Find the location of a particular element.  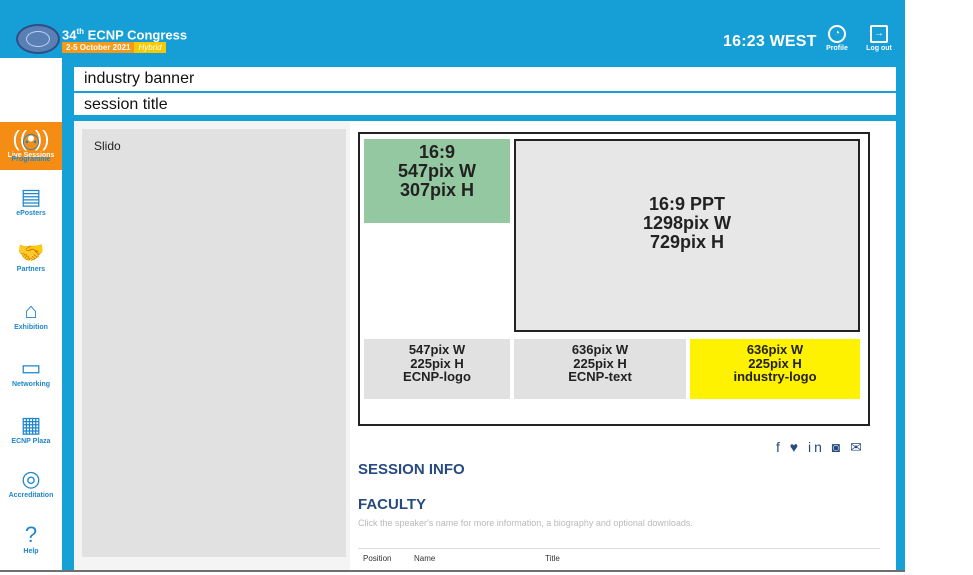

industry-logo-height: 225pix H is located at coordinates (775, 363).